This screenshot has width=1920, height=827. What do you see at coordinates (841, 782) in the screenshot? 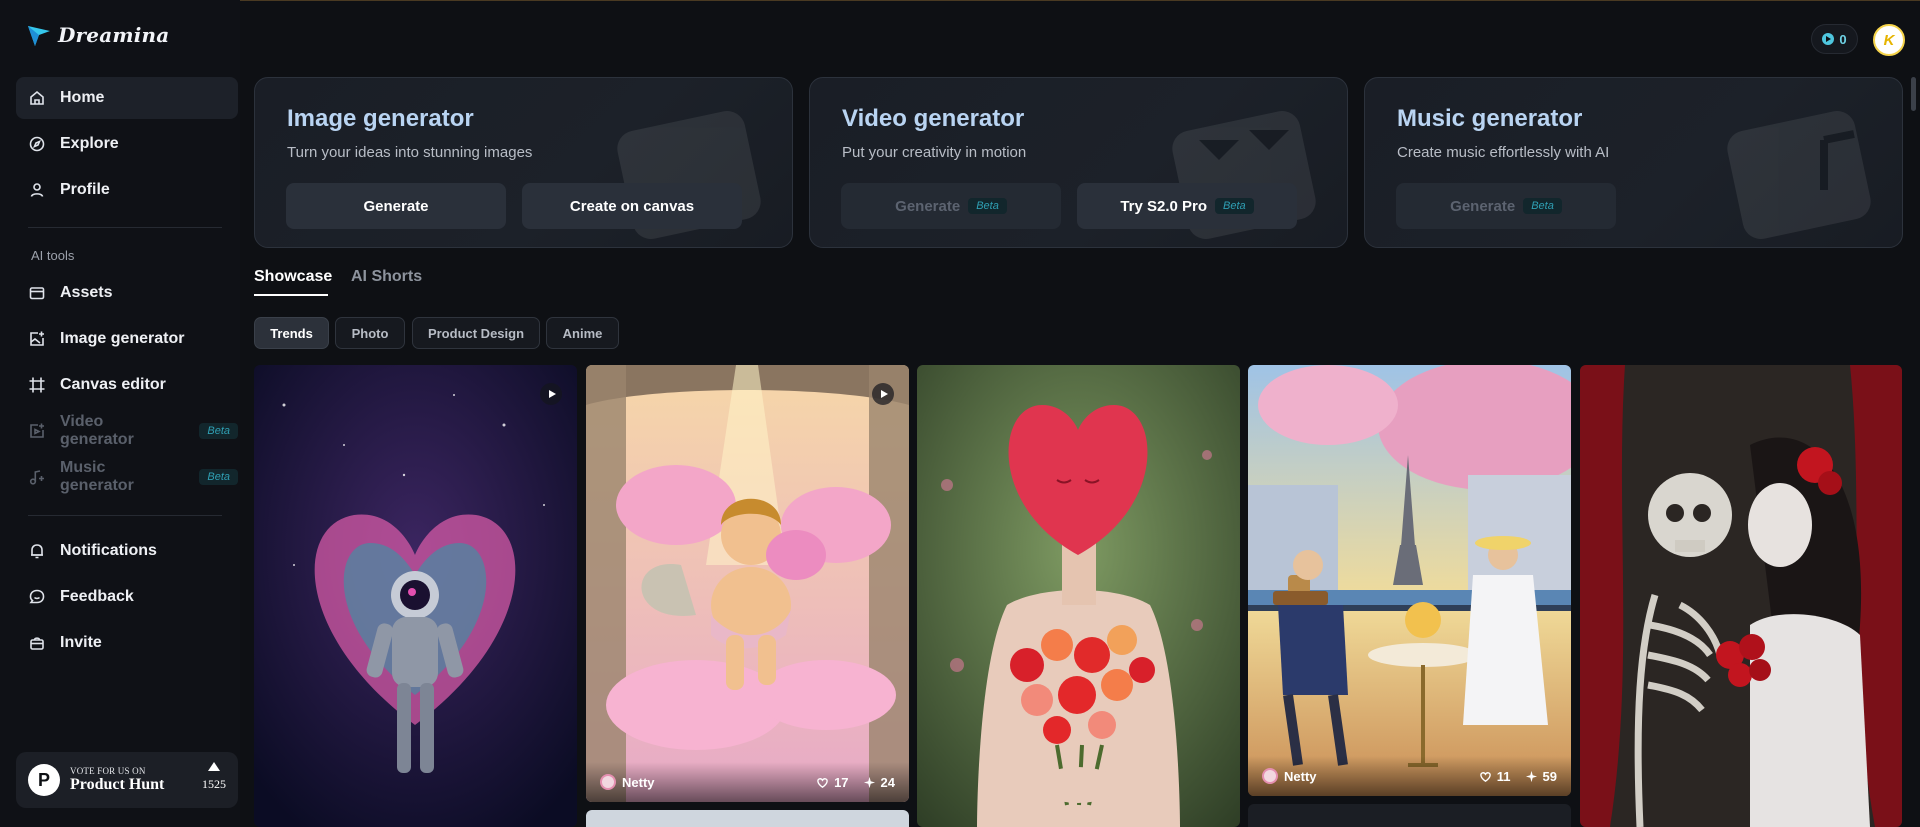
I see `like-count-value: 17` at bounding box center [841, 782].